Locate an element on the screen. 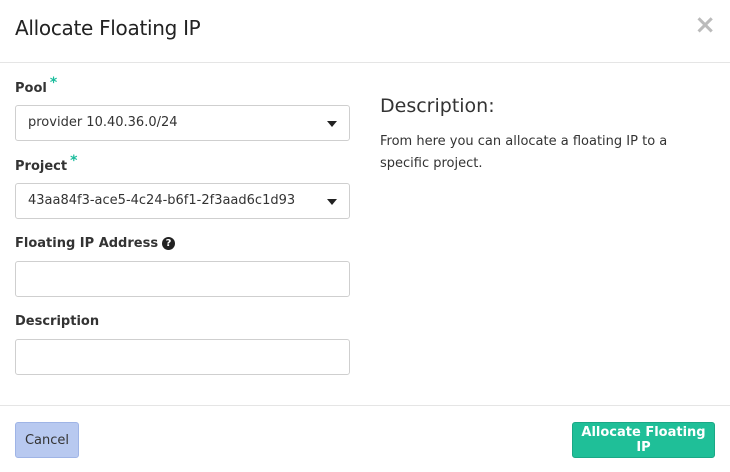  question-circle-icon: ? is located at coordinates (169, 243).